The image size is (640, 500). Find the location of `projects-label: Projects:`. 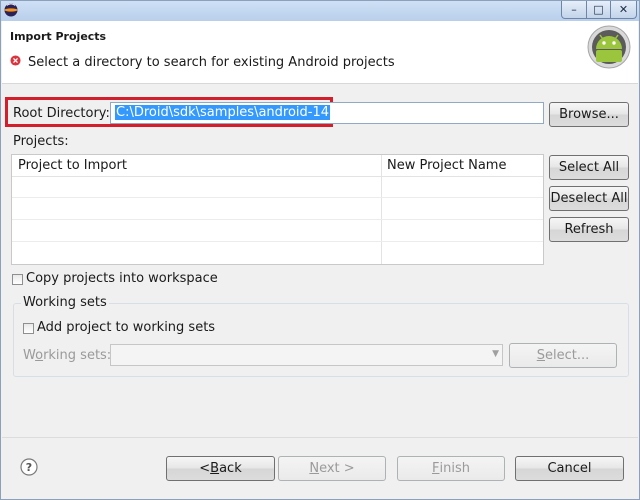

projects-label: Projects: is located at coordinates (41, 141).